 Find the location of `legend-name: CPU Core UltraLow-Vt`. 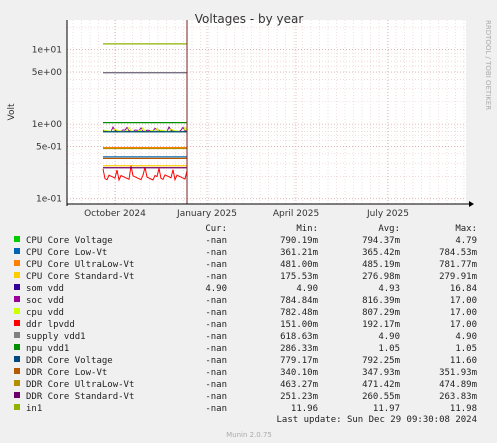

legend-name: CPU Core UltraLow-Vt is located at coordinates (80, 265).